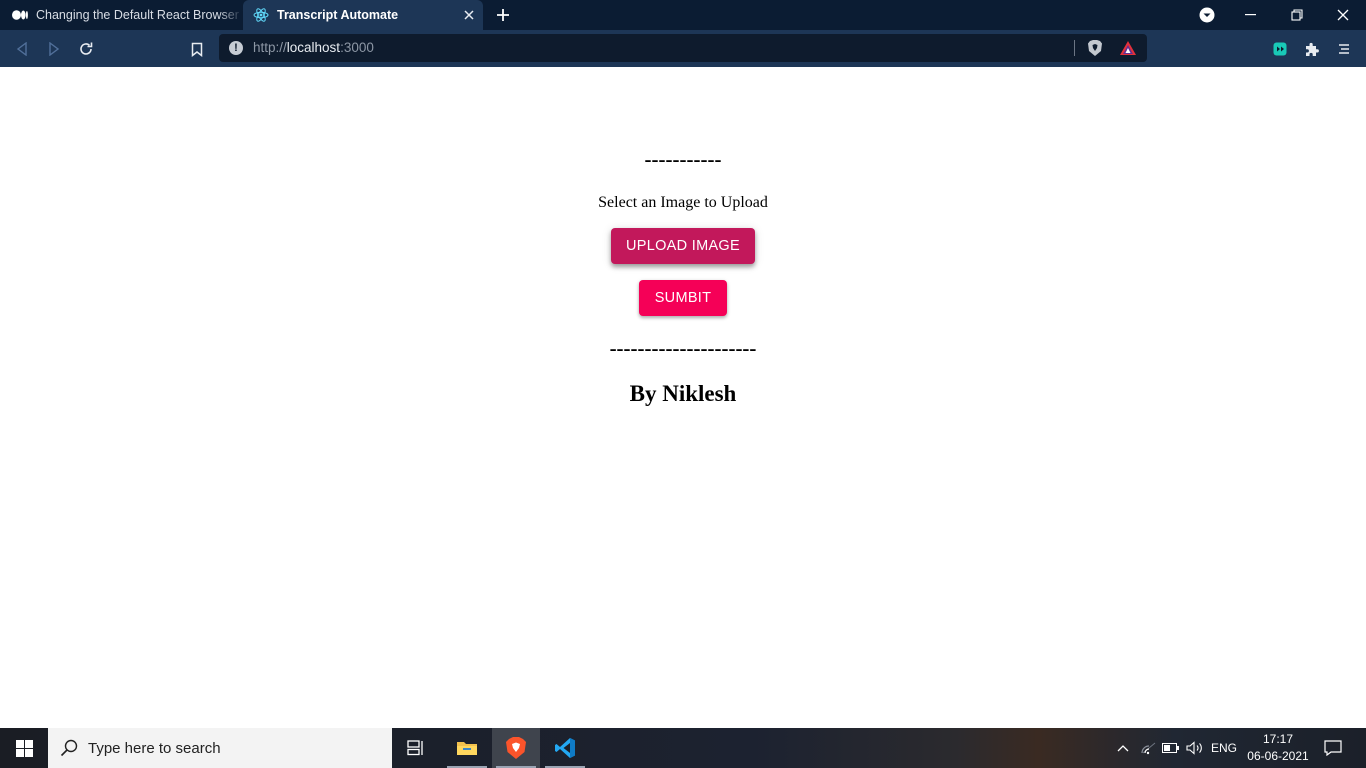 The image size is (1366, 768). What do you see at coordinates (683, 298) in the screenshot?
I see `submit-button: SUMBIT` at bounding box center [683, 298].